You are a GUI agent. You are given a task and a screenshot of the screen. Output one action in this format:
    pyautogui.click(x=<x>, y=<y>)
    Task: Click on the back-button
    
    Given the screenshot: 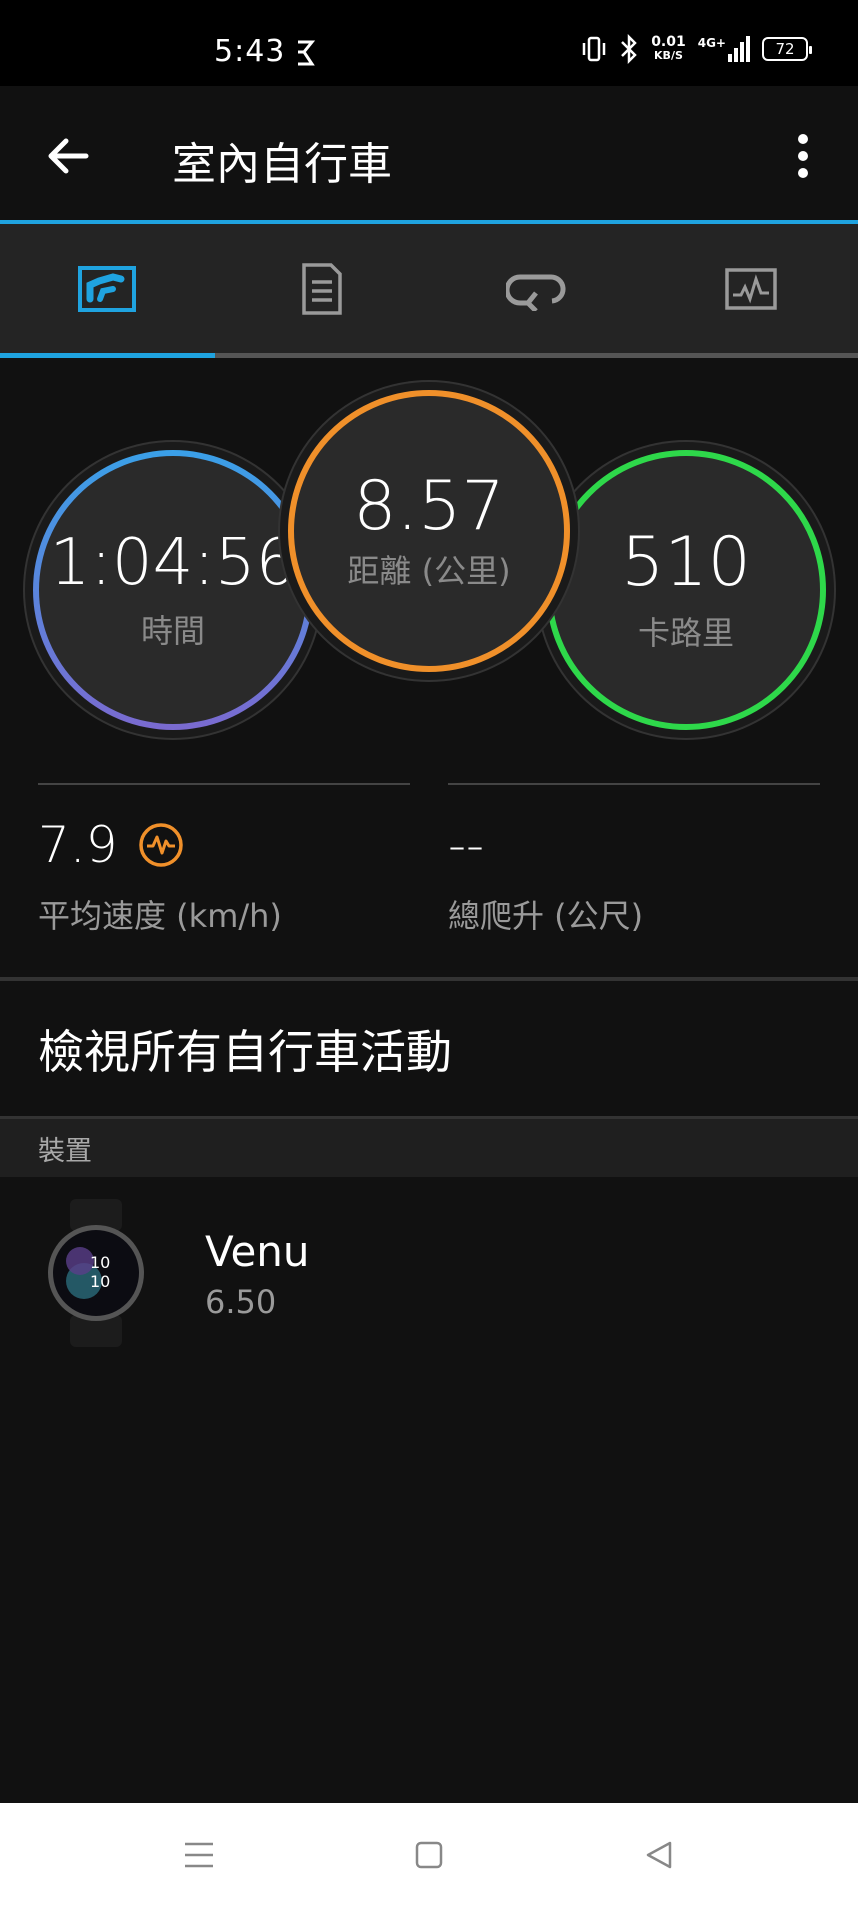 What is the action you would take?
    pyautogui.click(x=68, y=156)
    